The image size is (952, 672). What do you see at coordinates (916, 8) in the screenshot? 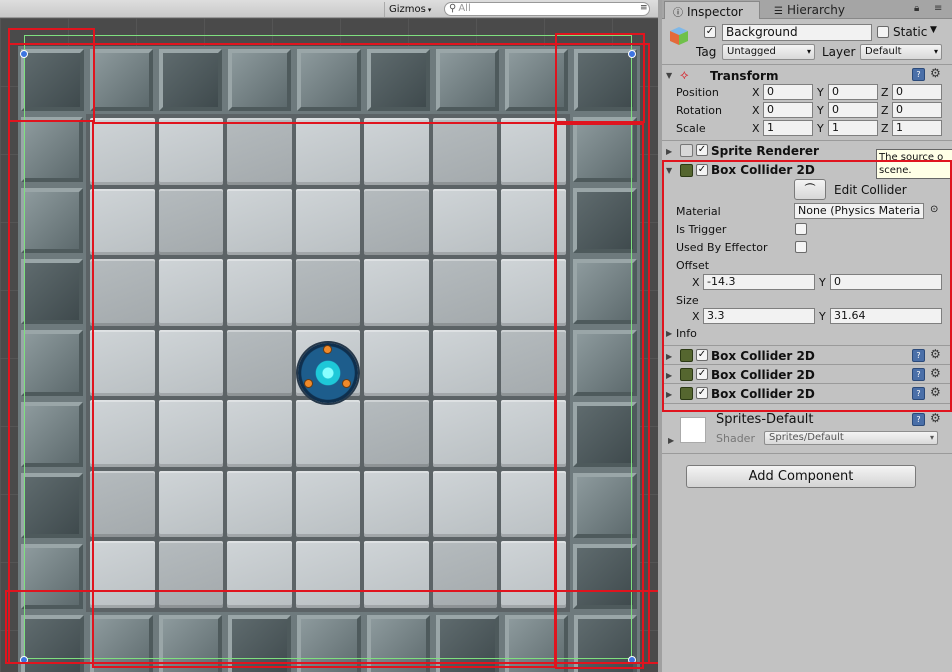
I see `lock-icon: 🔒︎` at bounding box center [916, 8].